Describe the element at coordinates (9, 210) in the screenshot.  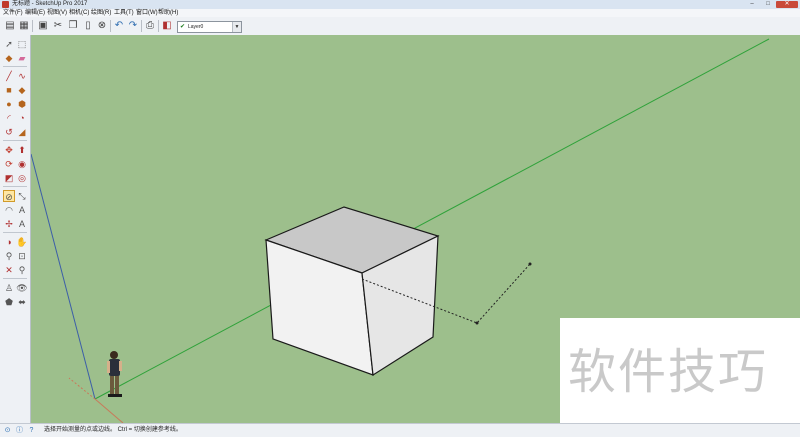
I see `protractor-icon: ◠` at that location.